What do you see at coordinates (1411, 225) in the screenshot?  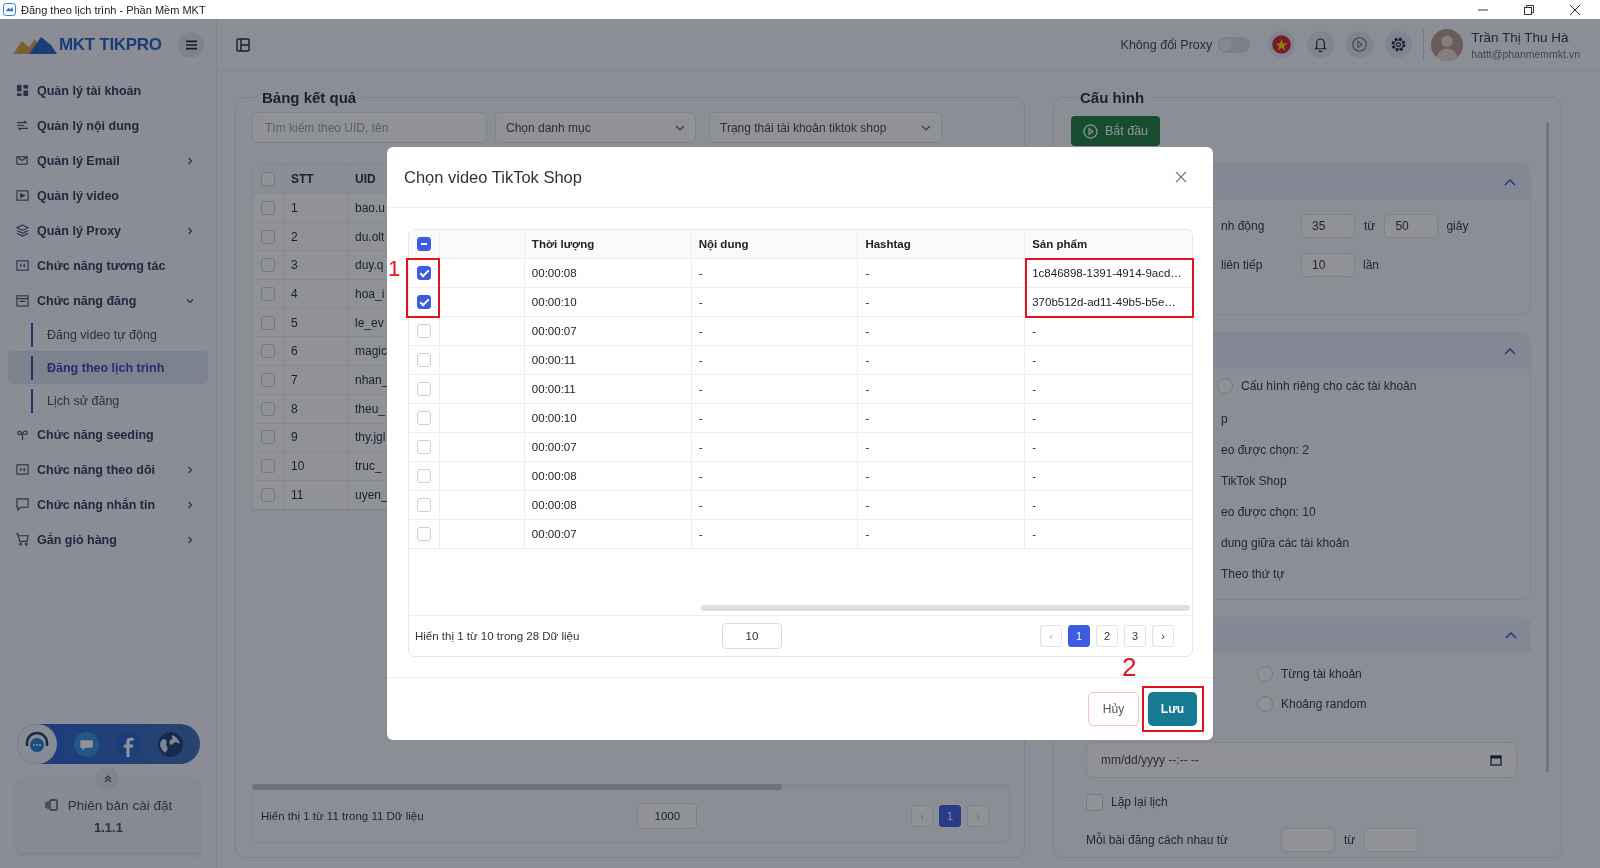 I see `number-field: 50` at bounding box center [1411, 225].